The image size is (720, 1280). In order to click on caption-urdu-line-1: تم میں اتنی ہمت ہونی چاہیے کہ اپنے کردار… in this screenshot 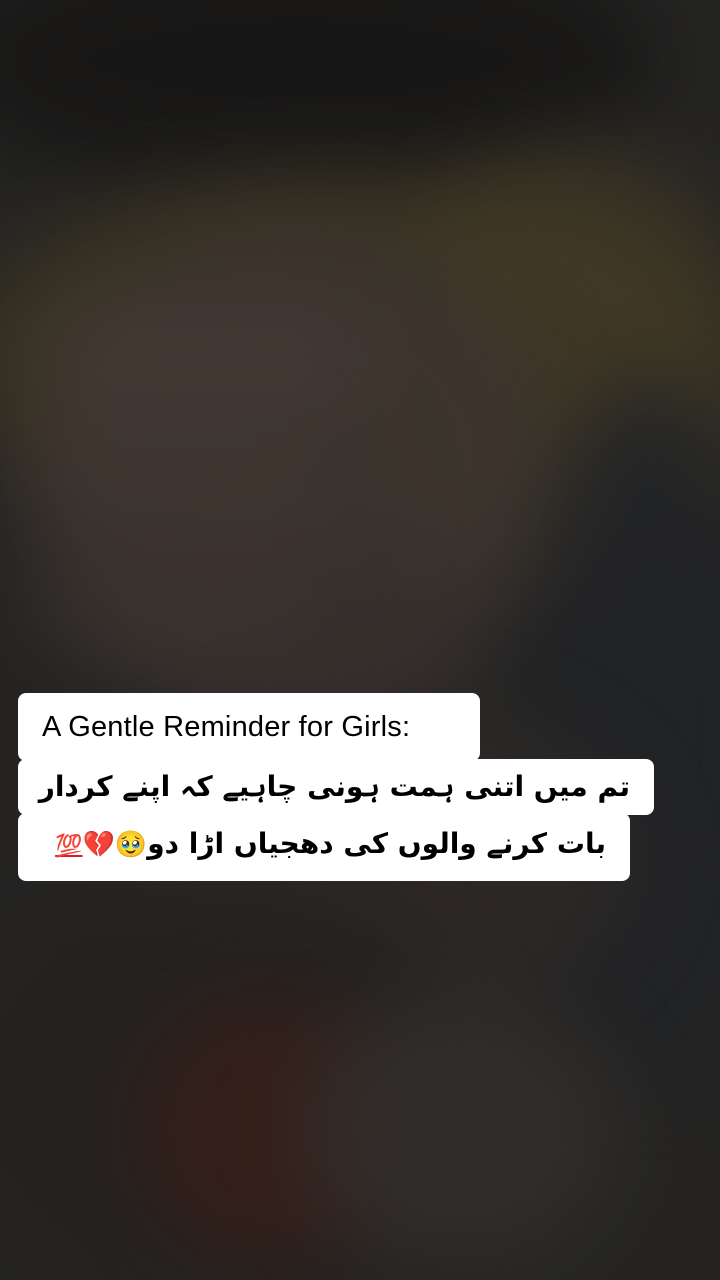, I will do `click(336, 809)`.